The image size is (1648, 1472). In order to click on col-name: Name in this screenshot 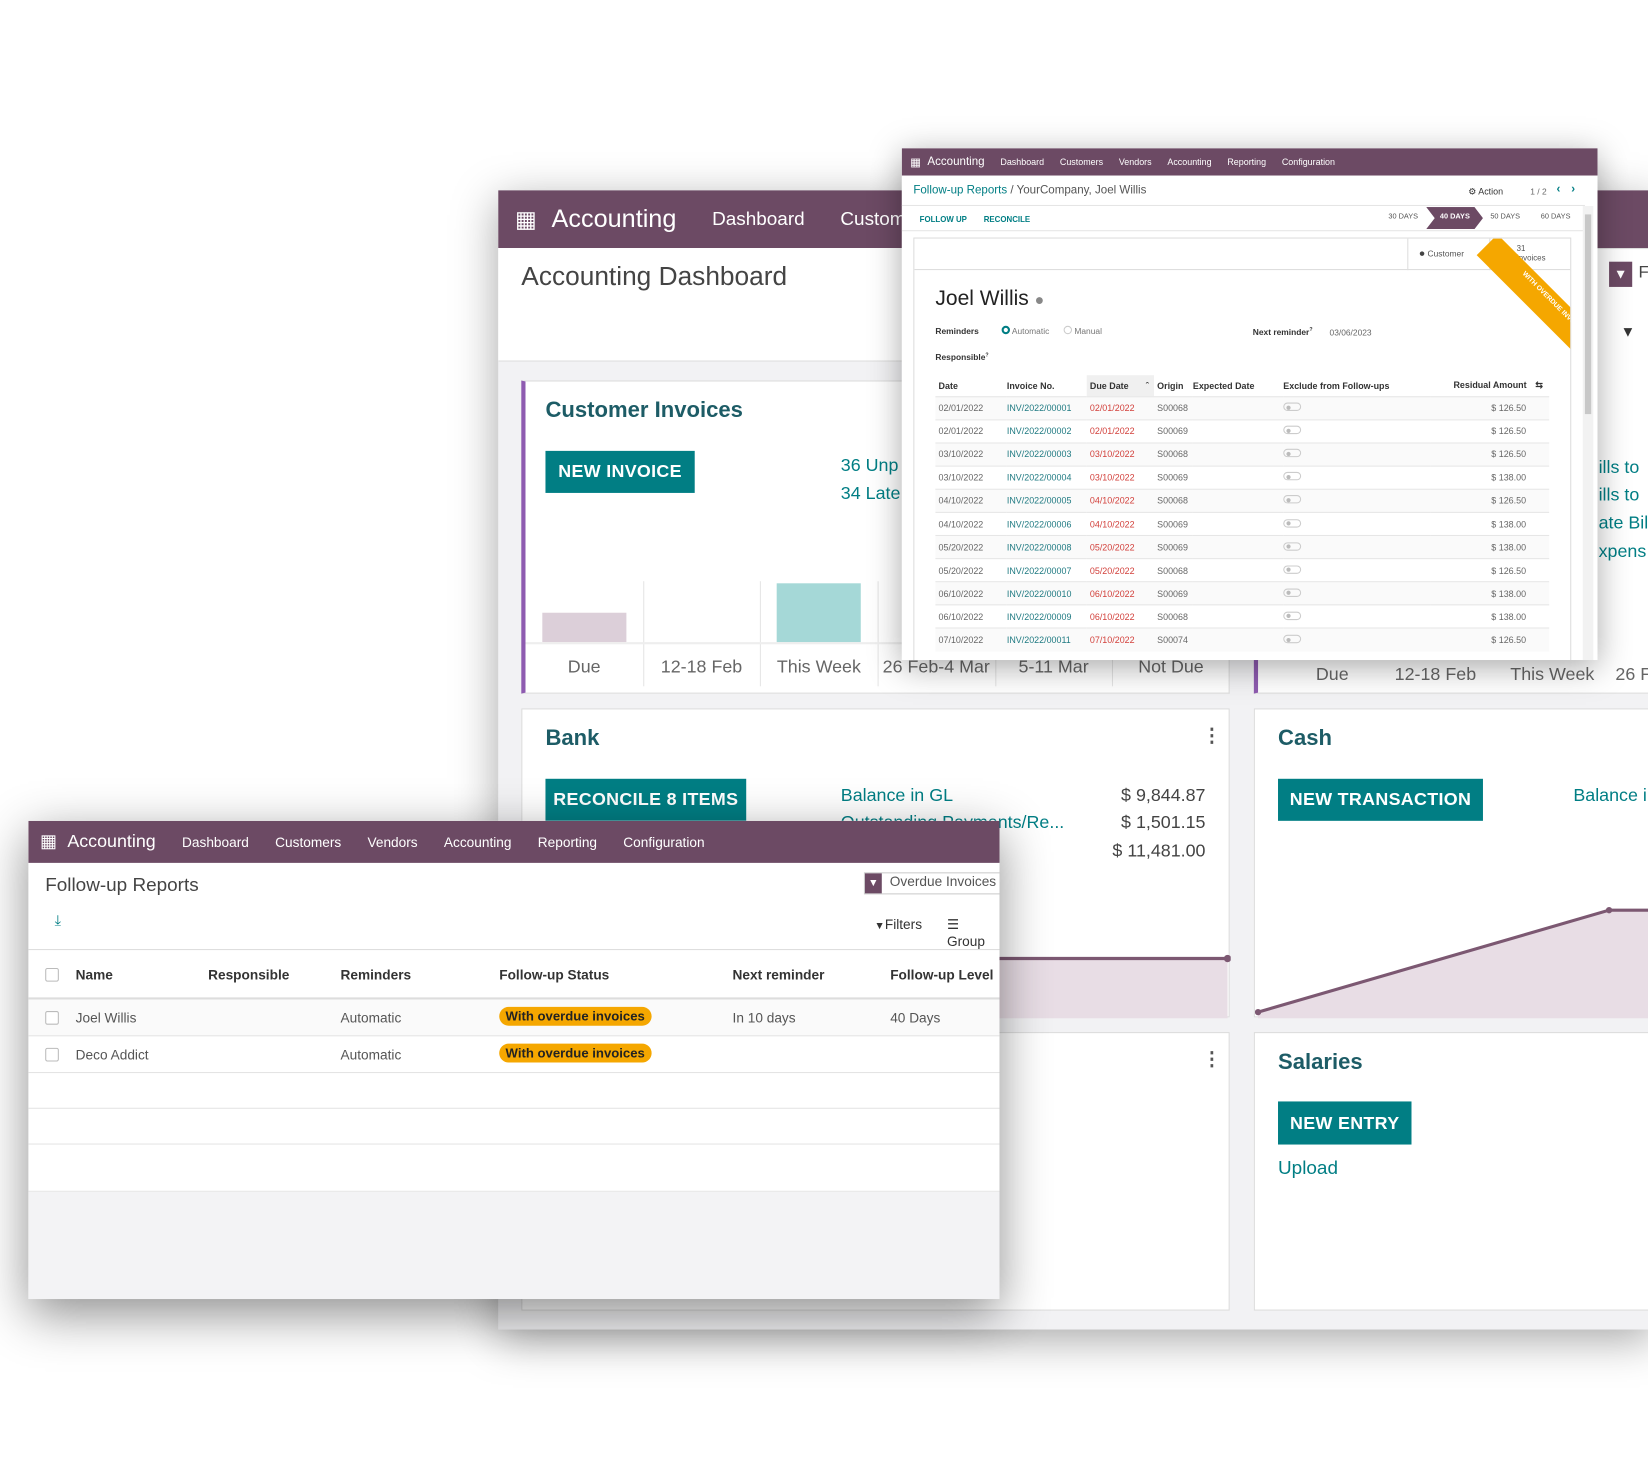, I will do `click(94, 975)`.